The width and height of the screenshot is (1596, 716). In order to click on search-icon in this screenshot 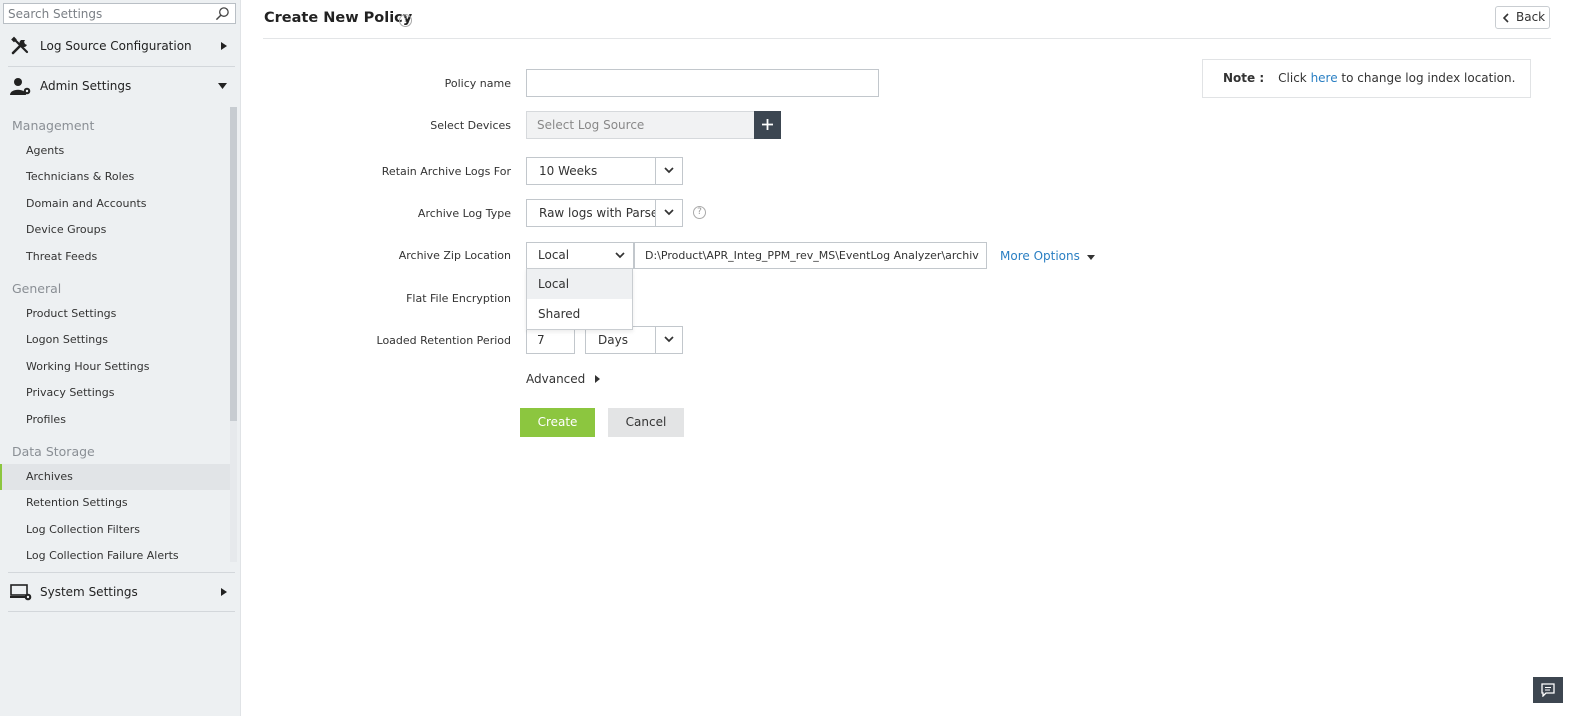, I will do `click(222, 13)`.